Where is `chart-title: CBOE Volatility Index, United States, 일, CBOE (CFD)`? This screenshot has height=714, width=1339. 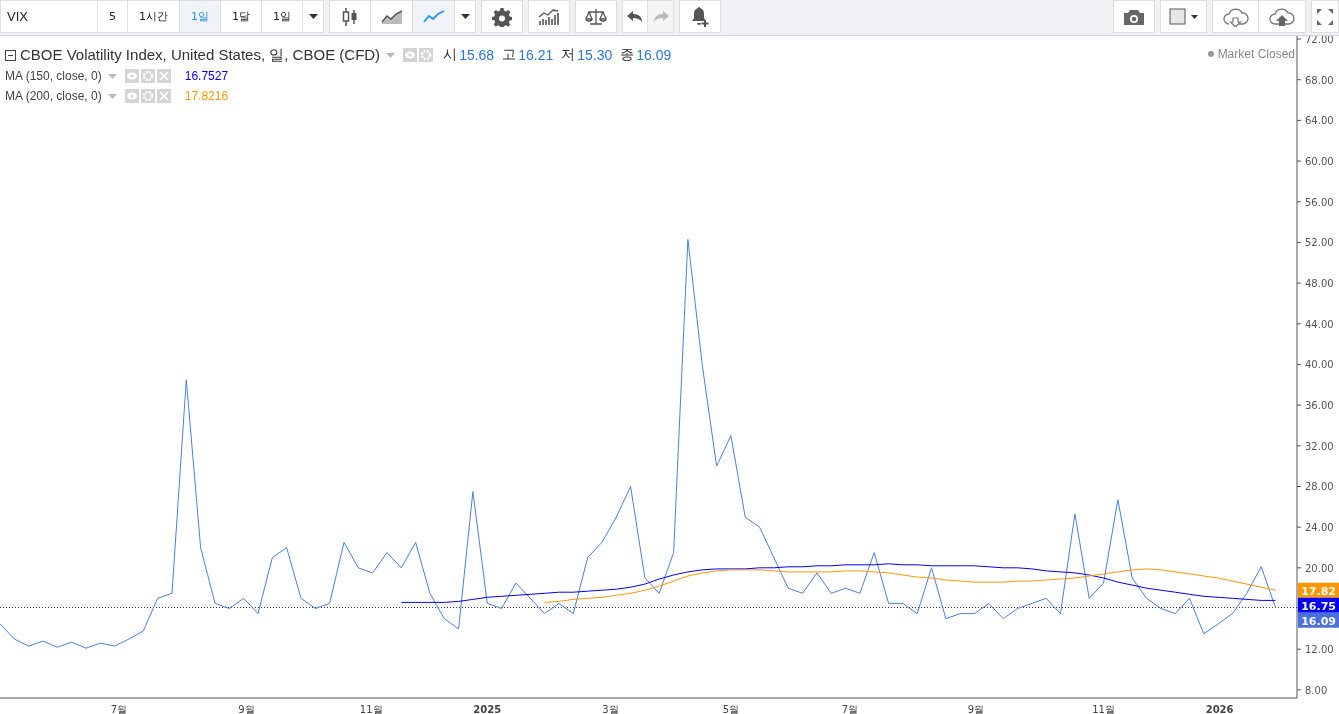 chart-title: CBOE Volatility Index, United States, 일, CBOE (CFD) is located at coordinates (200, 55).